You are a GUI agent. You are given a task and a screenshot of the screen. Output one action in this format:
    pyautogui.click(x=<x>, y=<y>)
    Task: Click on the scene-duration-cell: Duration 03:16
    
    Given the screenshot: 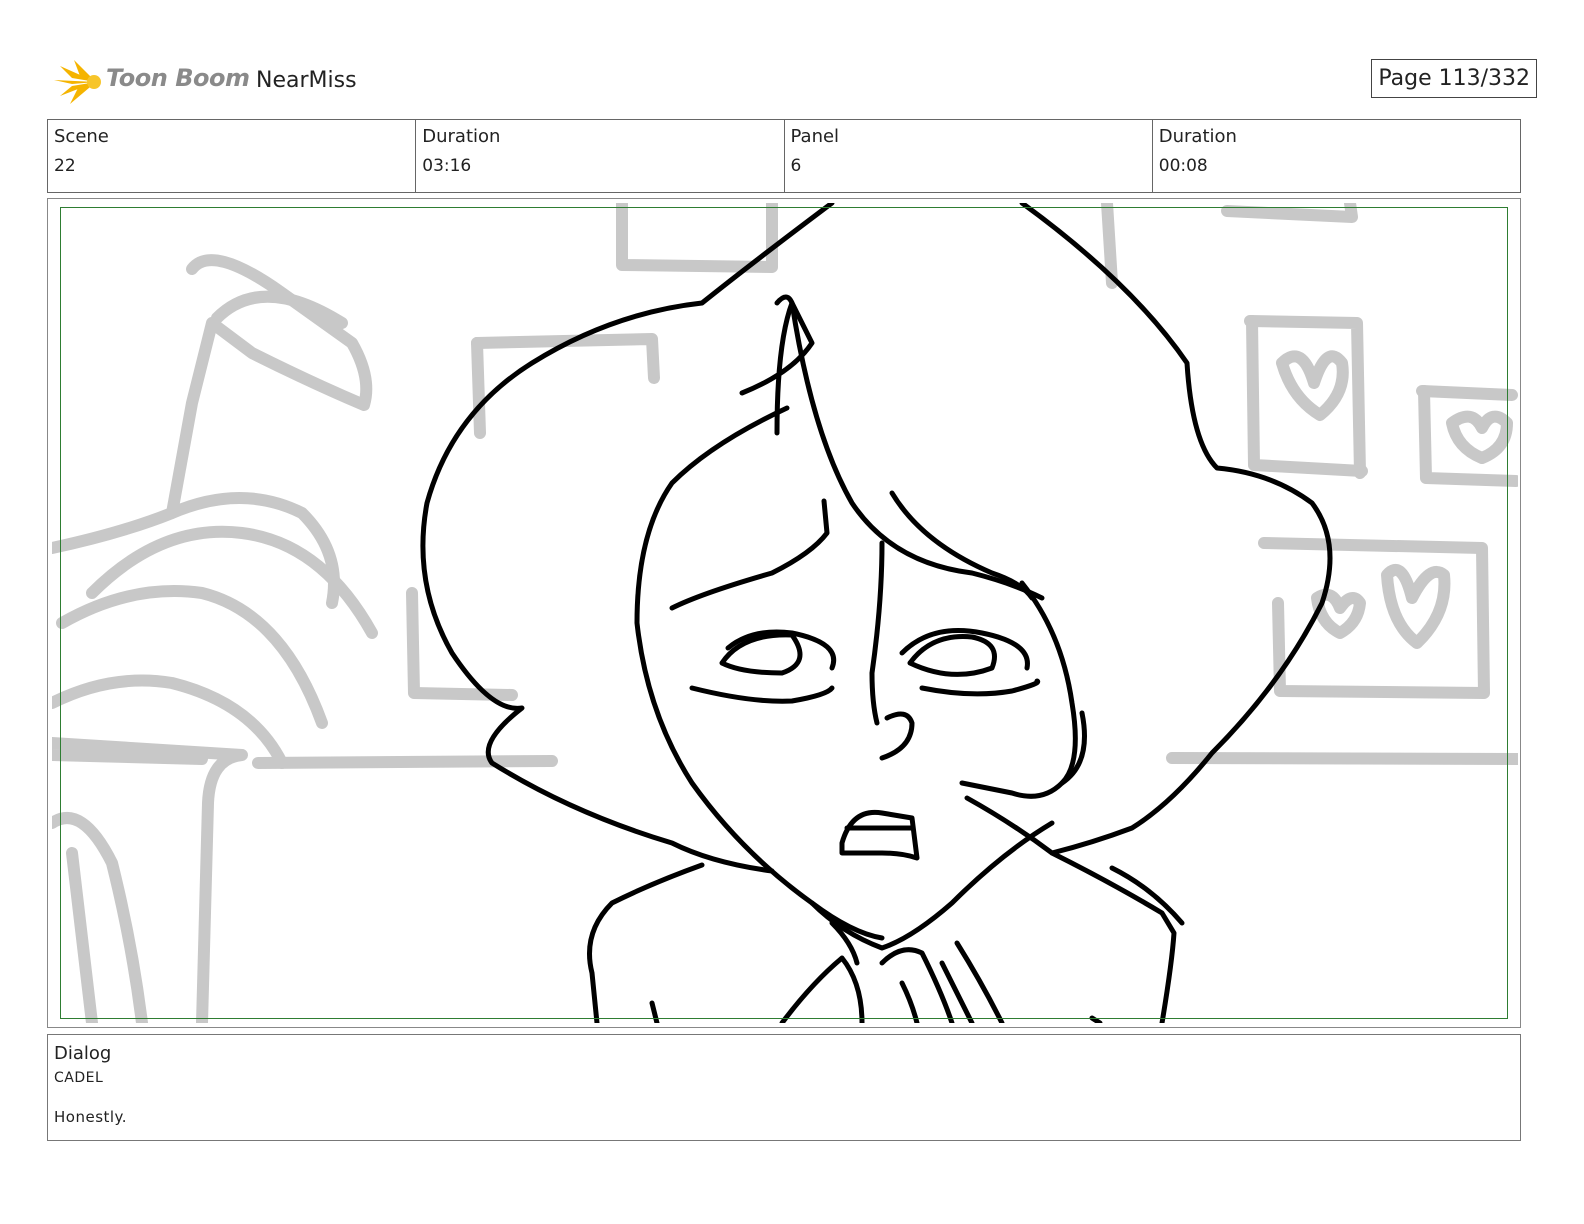 What is the action you would take?
    pyautogui.click(x=600, y=156)
    